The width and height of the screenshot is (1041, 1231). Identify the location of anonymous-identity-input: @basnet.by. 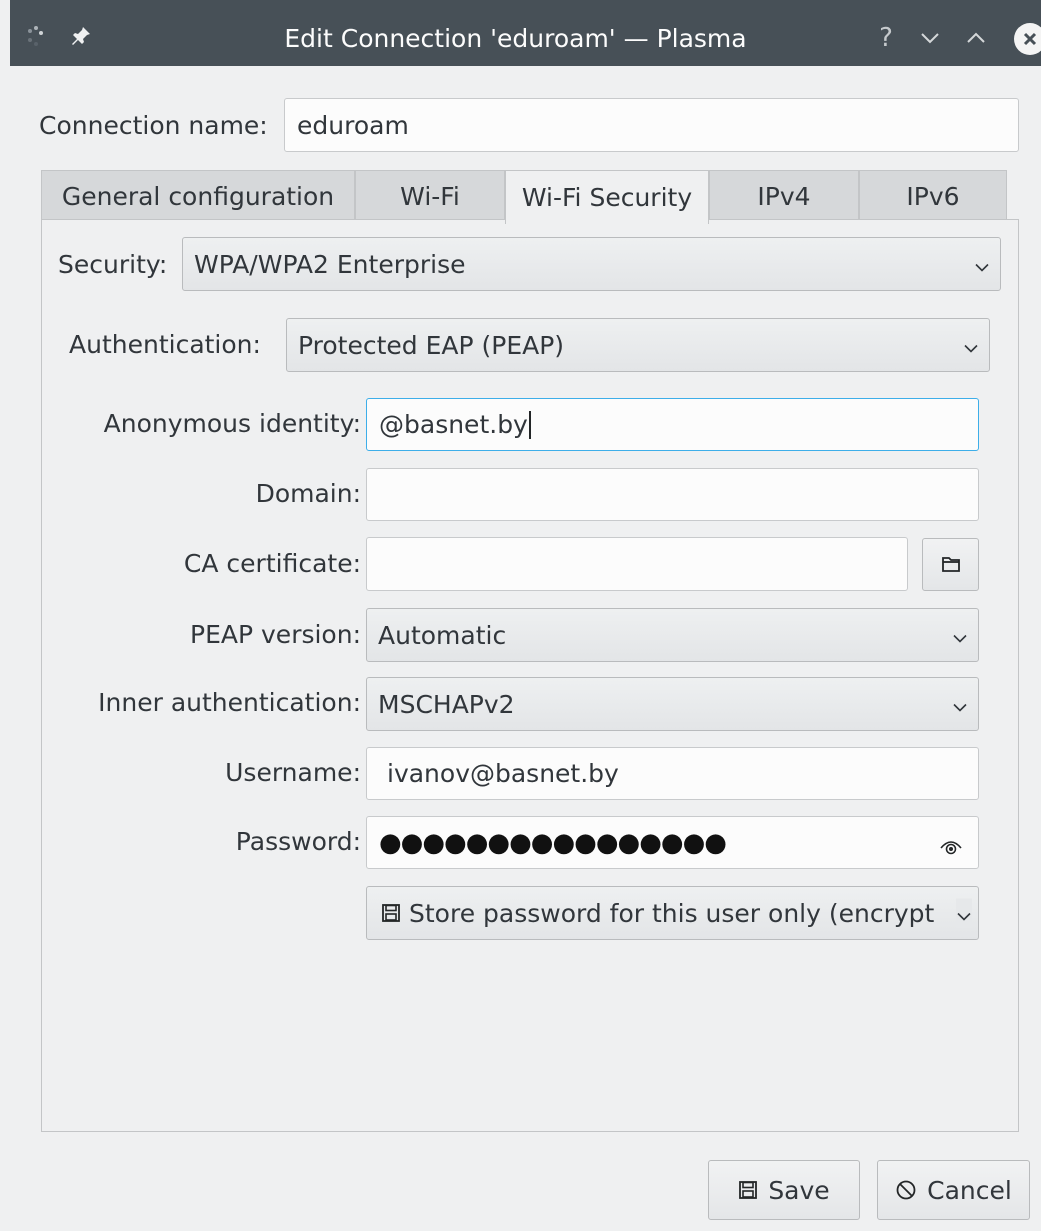
(672, 424).